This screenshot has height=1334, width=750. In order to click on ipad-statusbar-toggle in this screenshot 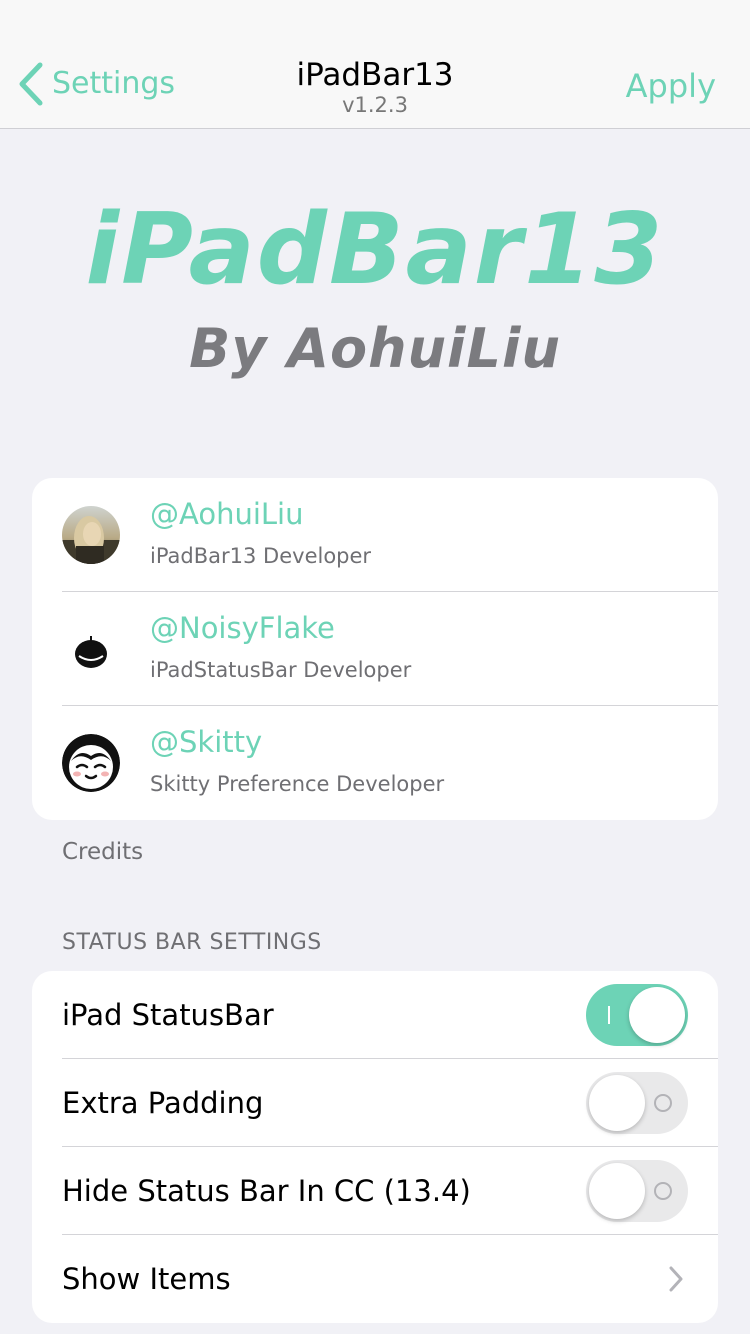, I will do `click(637, 1015)`.